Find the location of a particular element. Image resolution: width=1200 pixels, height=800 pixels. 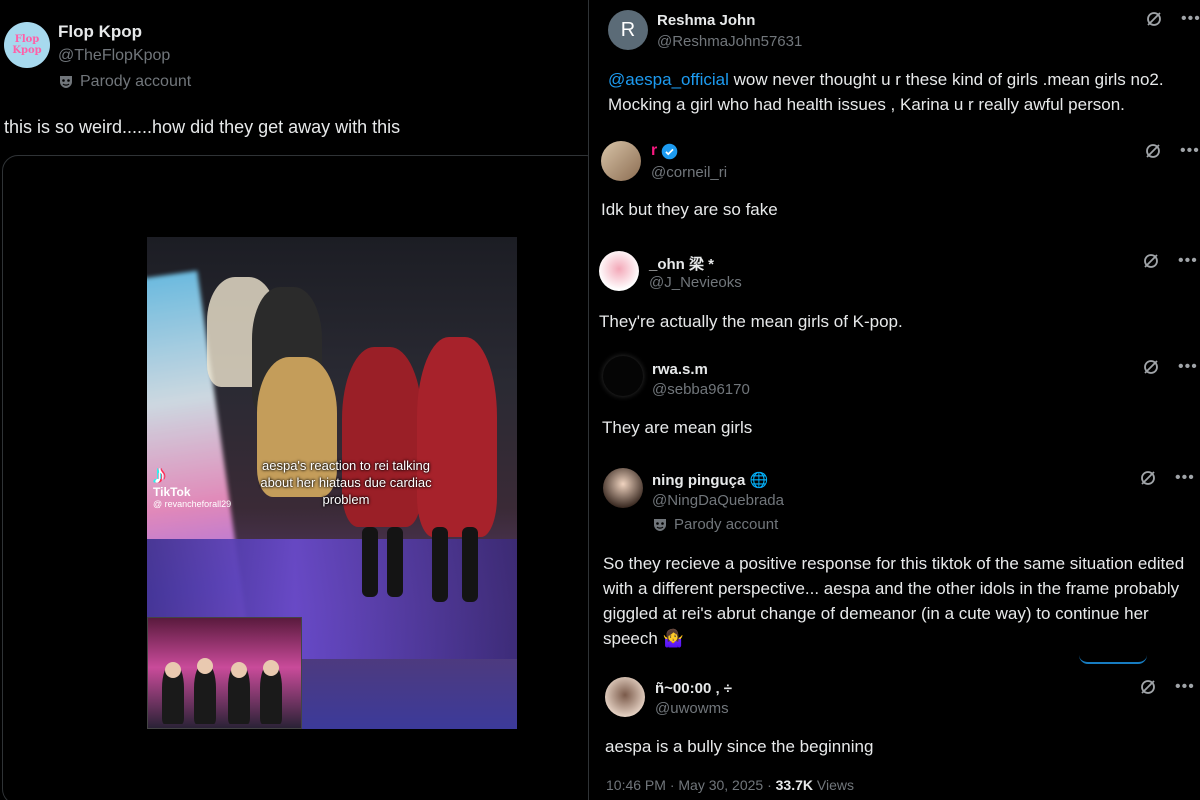

video-inset-image is located at coordinates (224, 673).